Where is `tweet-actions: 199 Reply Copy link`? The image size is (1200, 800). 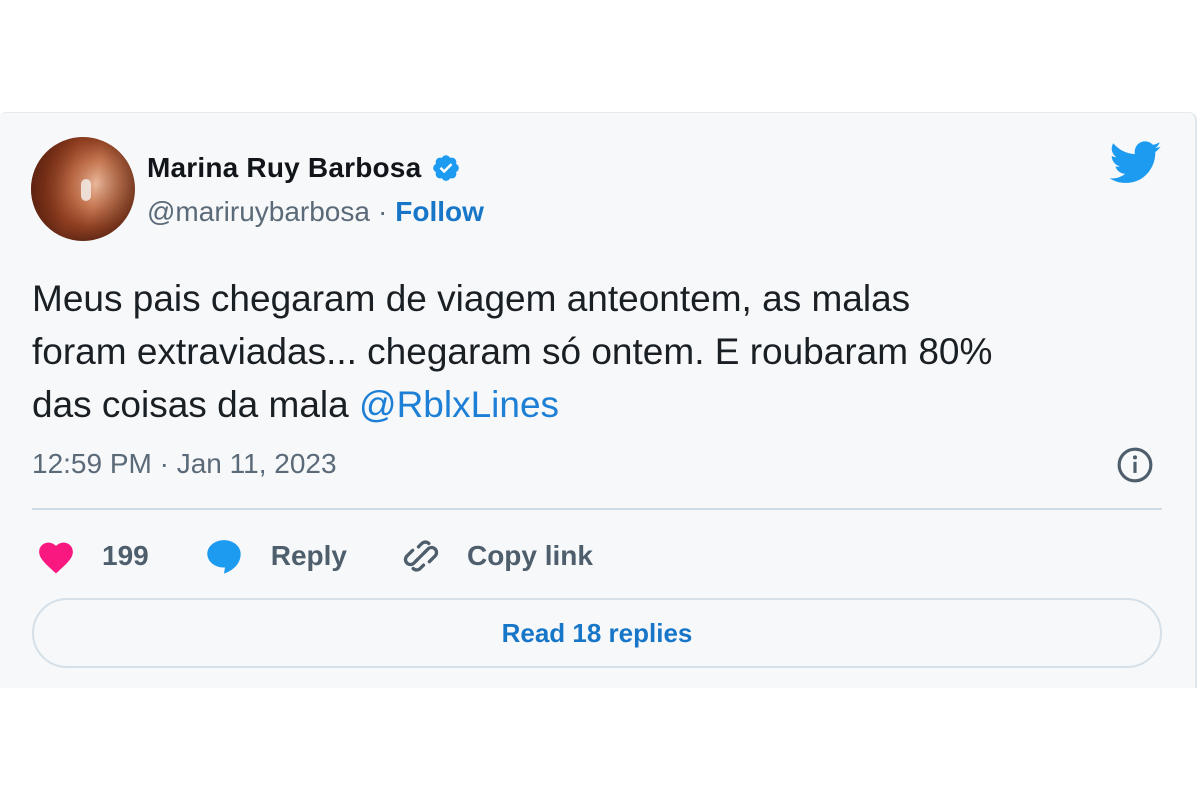 tweet-actions: 199 Reply Copy link is located at coordinates (341, 556).